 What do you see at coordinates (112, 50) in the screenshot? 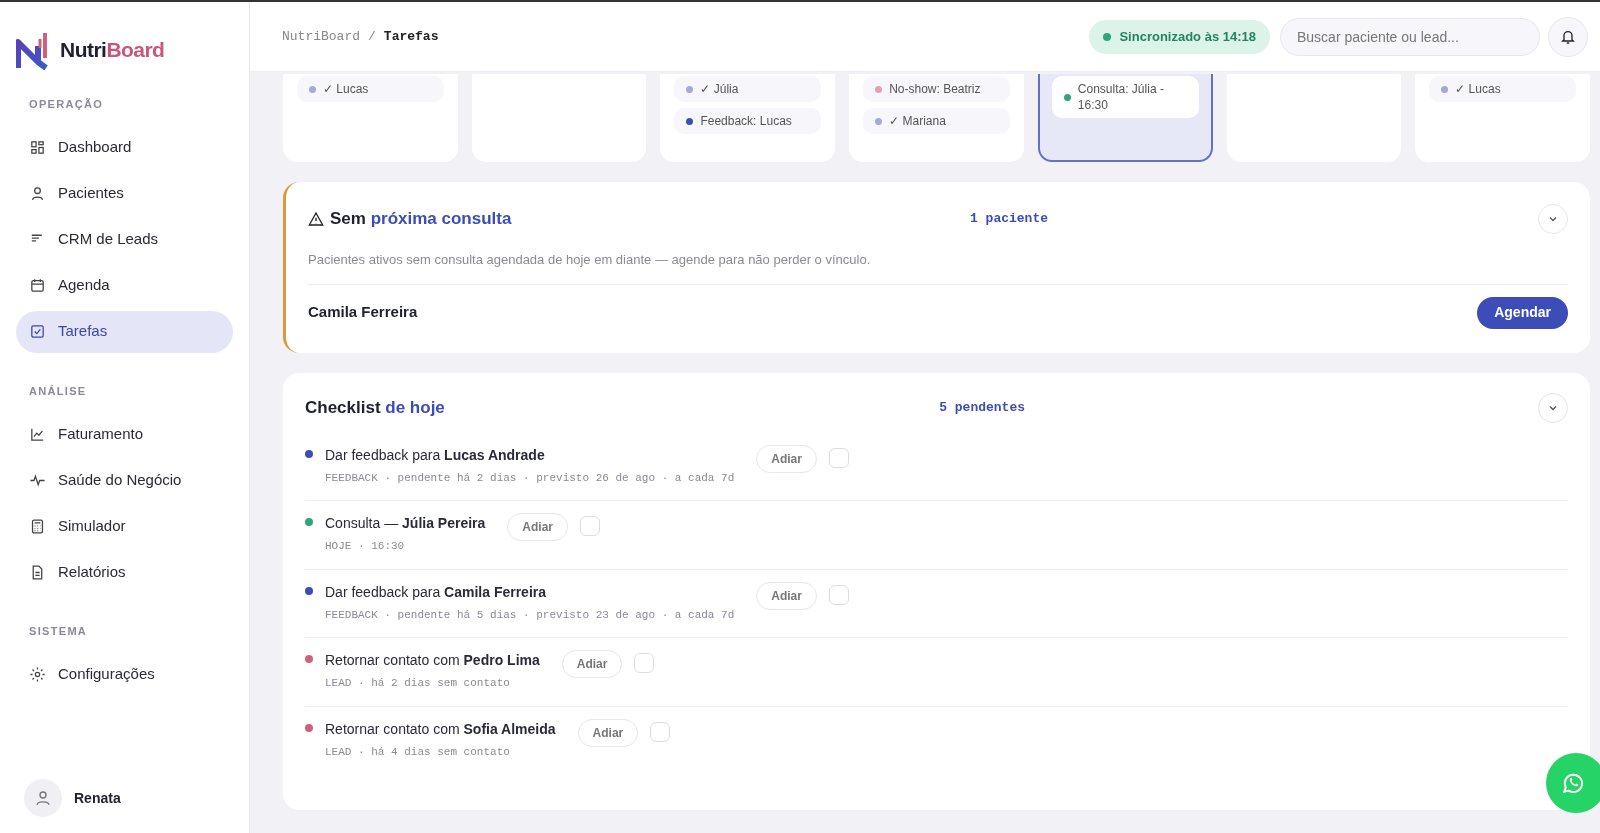
I see `brand-name: NutriBoard` at bounding box center [112, 50].